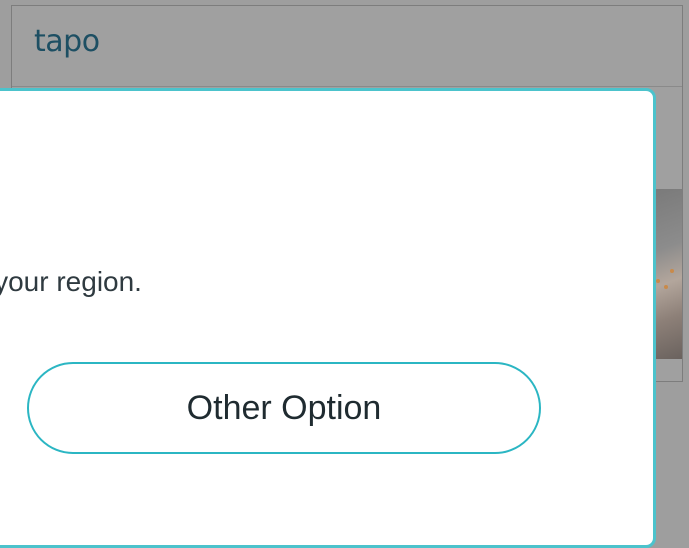 The image size is (689, 548). I want to click on dialog-message: r your region., so click(71, 282).